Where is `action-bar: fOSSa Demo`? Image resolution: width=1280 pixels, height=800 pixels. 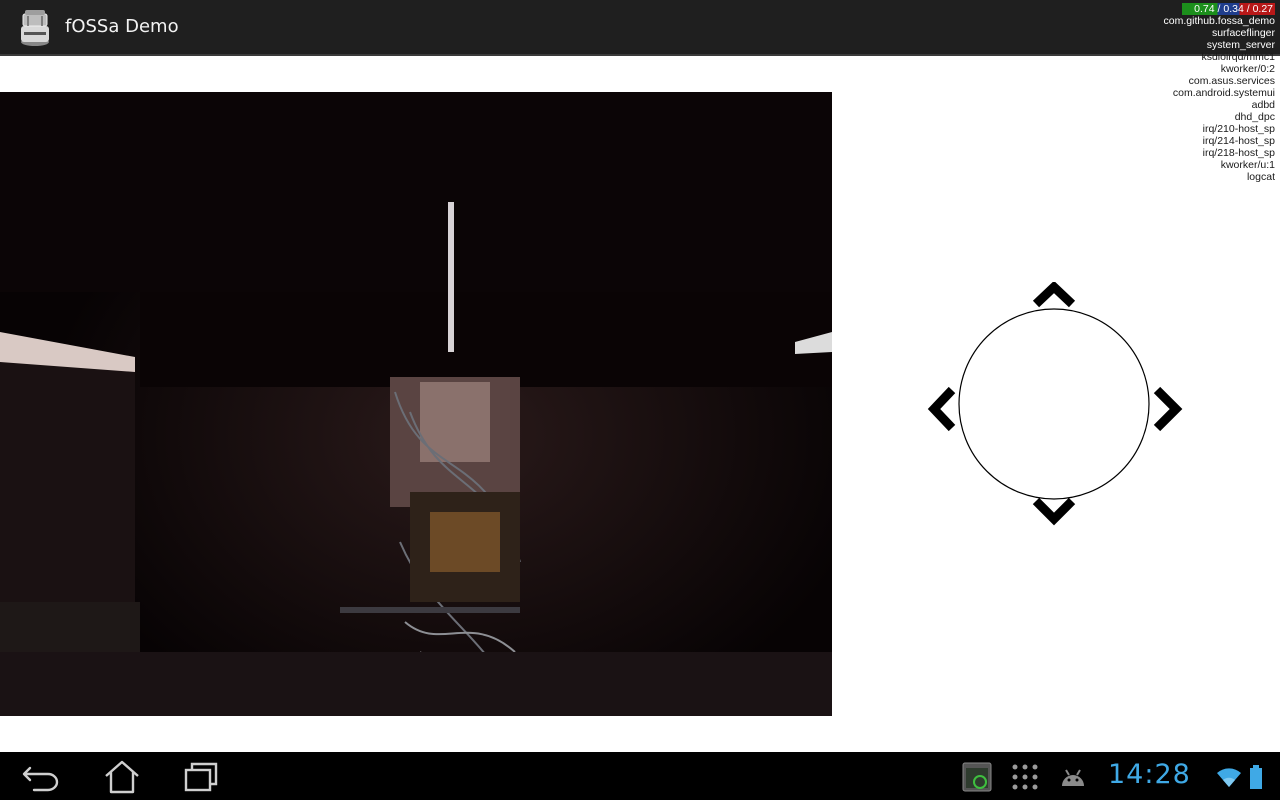
action-bar: fOSSa Demo is located at coordinates (640, 28).